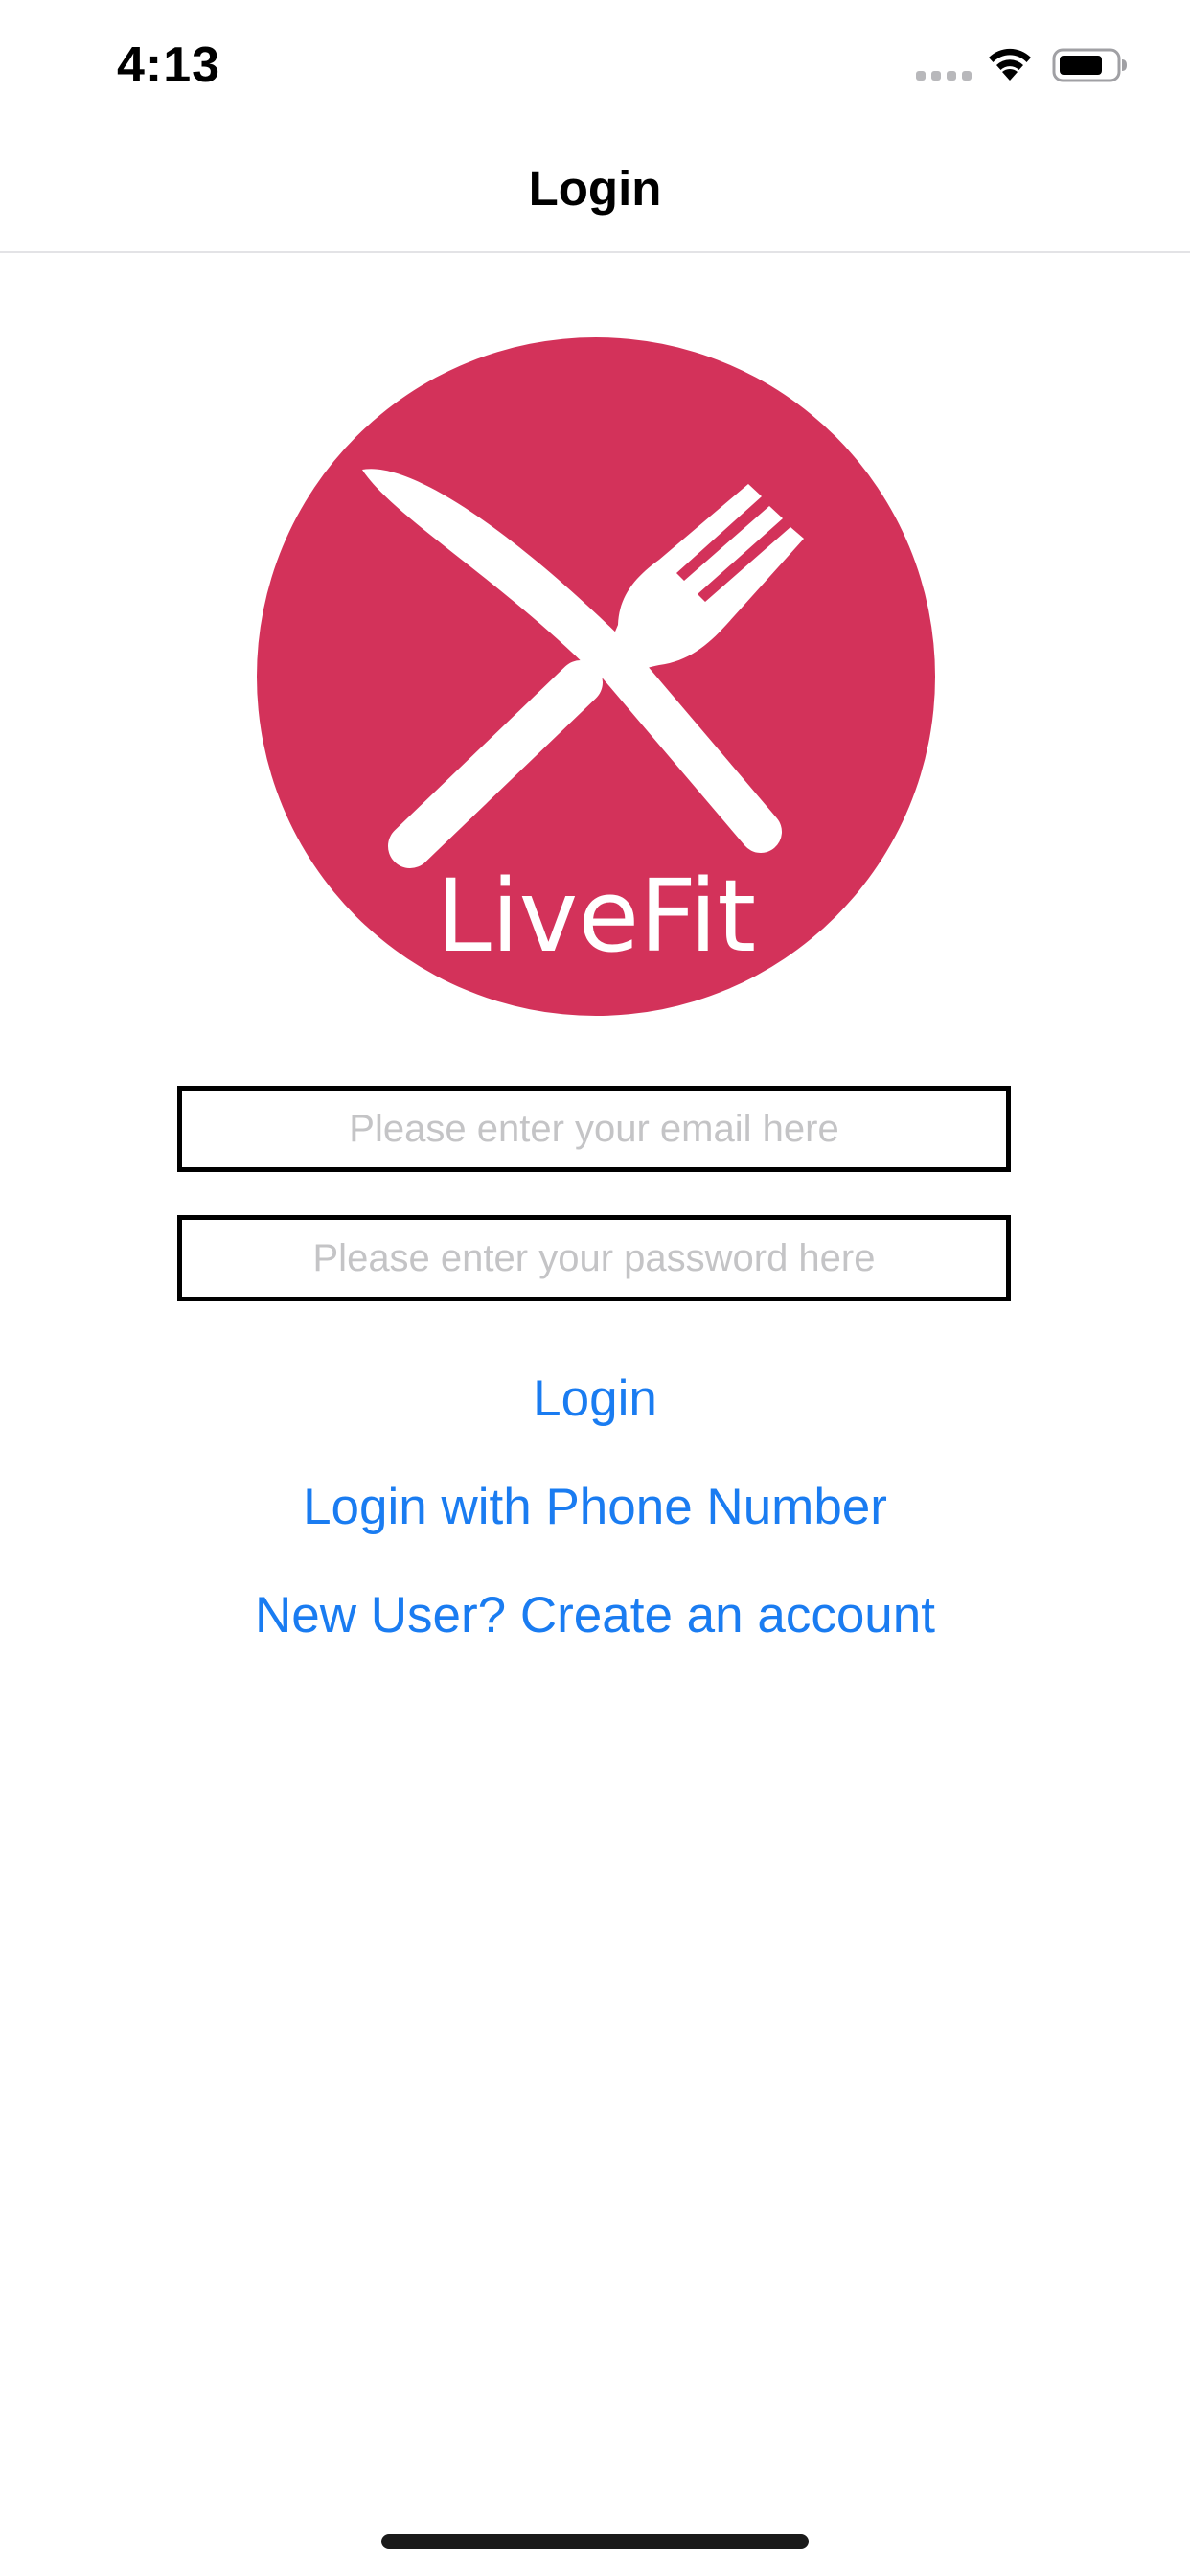 Image resolution: width=1190 pixels, height=2576 pixels. Describe the element at coordinates (1090, 65) in the screenshot. I see `battery-icon` at that location.